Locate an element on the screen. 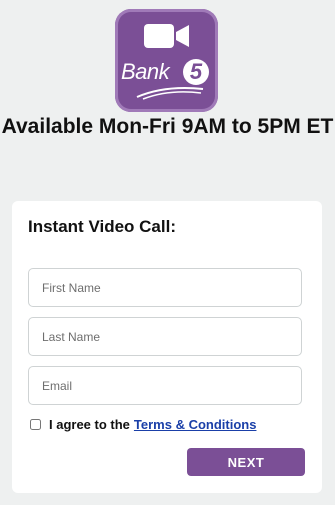 The width and height of the screenshot is (335, 505). terms-prefix-label: I agree to the is located at coordinates (89, 424).